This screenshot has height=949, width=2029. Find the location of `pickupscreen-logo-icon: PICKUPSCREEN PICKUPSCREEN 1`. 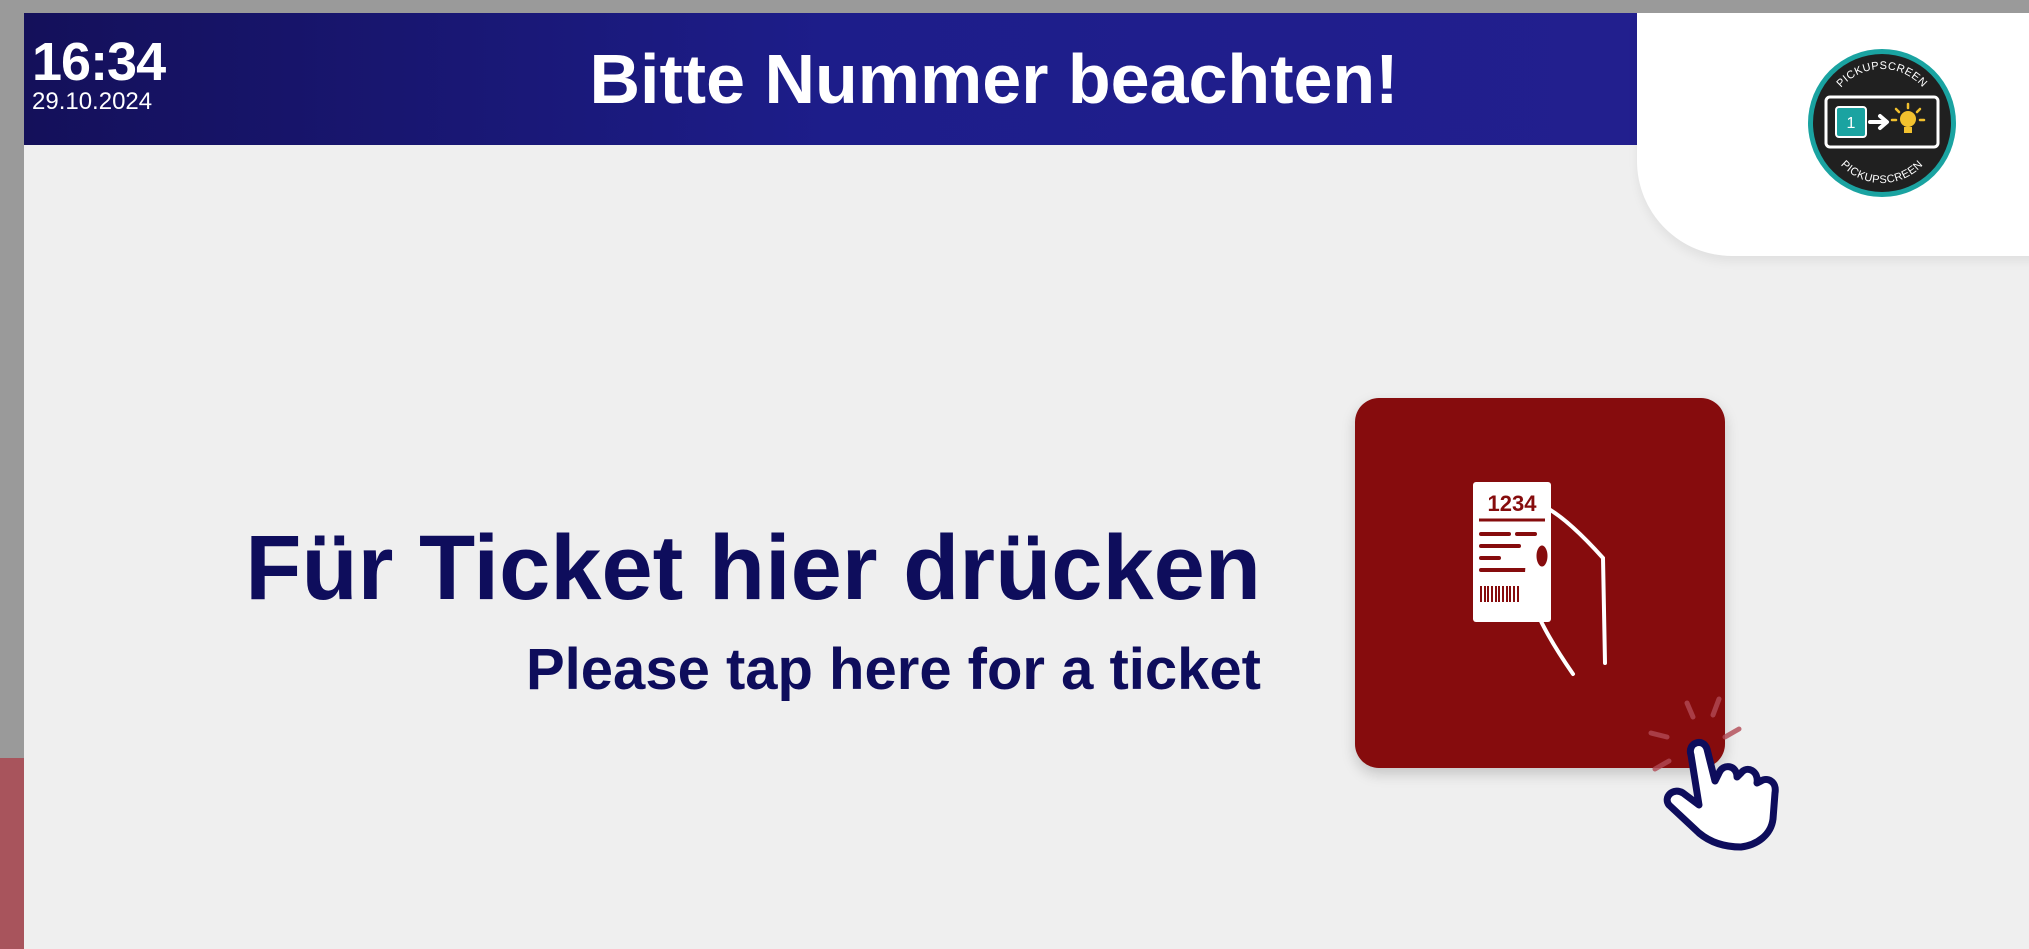

pickupscreen-logo-icon: PICKUPSCREEN PICKUPSCREEN 1 is located at coordinates (1882, 123).